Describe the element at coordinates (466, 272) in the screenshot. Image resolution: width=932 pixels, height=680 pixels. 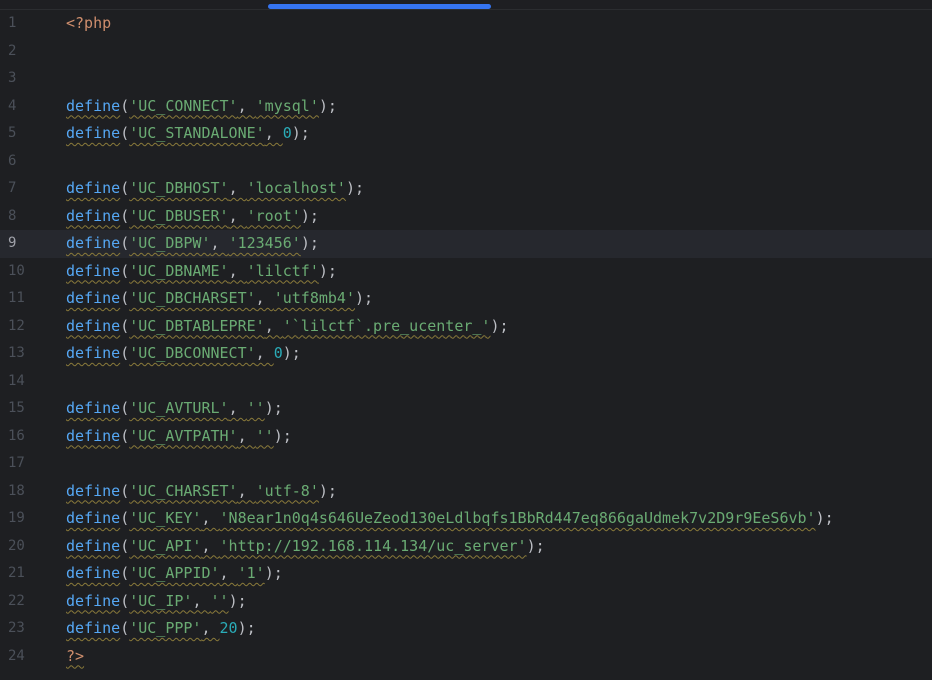
I see `code-line: 10 define('UC_DBNAME', 'lilctf');` at that location.